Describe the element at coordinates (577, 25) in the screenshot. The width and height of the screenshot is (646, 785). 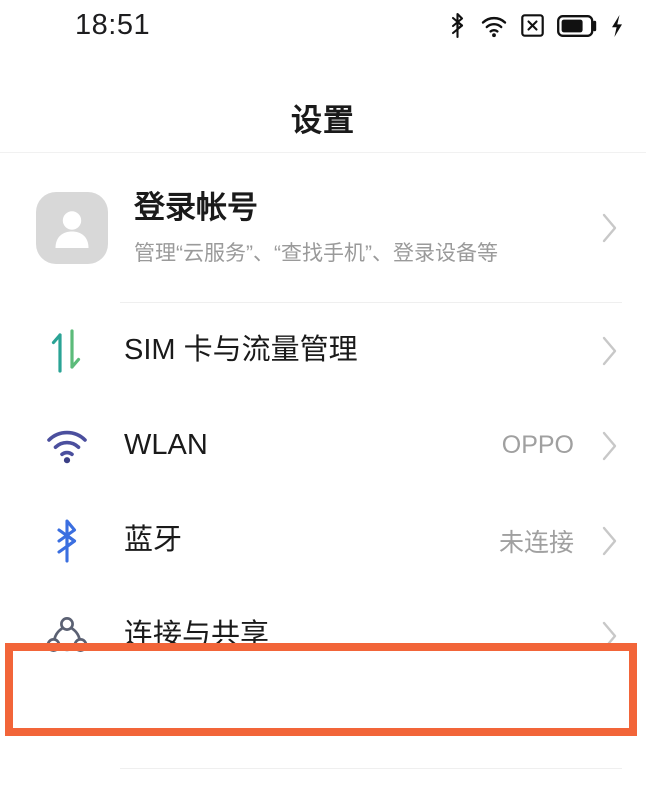
I see `battery-icon` at that location.